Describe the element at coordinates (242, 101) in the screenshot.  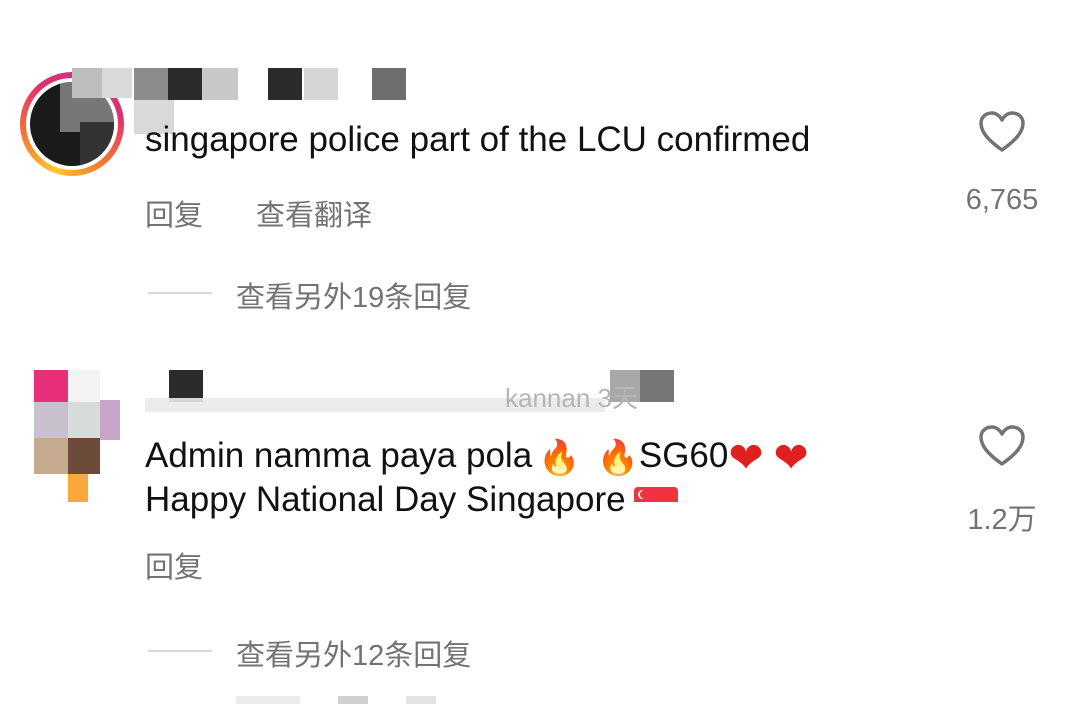
I see `username-redacted` at that location.